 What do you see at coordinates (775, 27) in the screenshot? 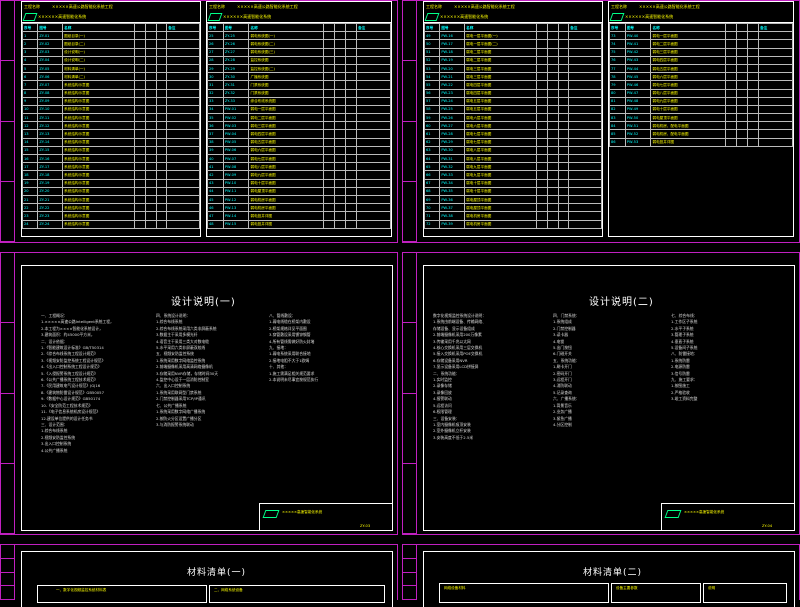
I see `column-header: 备注` at bounding box center [775, 27].